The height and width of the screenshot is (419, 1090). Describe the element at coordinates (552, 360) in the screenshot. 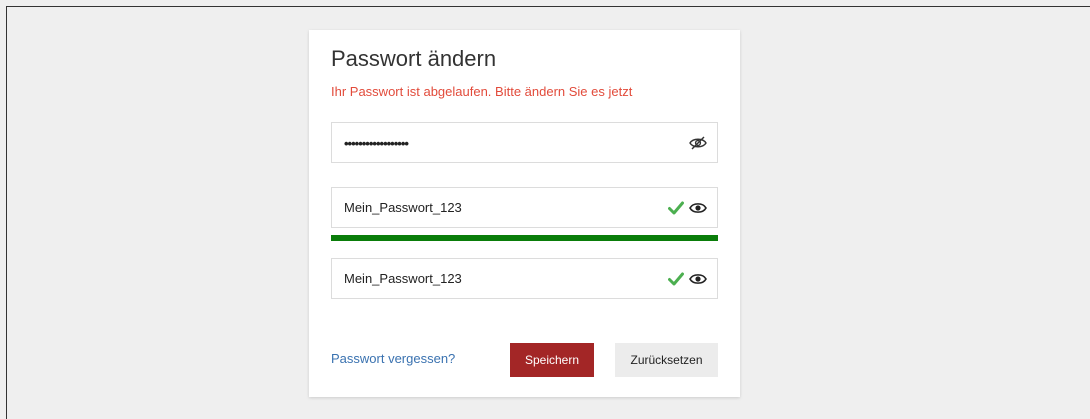

I see `save-button: Speichern` at that location.